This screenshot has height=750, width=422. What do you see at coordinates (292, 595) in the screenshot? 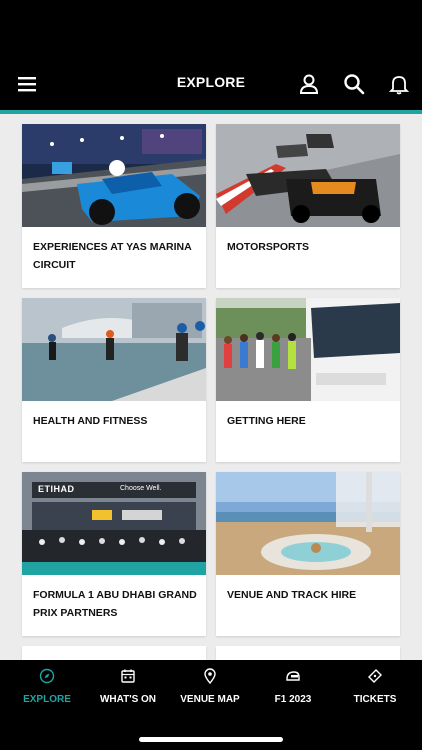
I see `card-label: VENUE AND TRACK HIRE` at bounding box center [292, 595].